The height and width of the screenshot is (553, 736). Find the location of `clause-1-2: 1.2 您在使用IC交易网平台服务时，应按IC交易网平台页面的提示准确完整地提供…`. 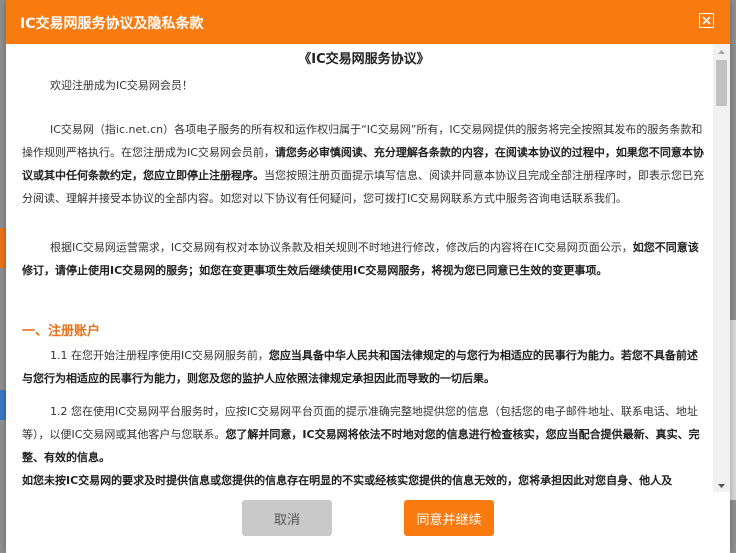

clause-1-2: 1.2 您在使用IC交易网平台服务时，应按IC交易网平台页面的提示准确完整地提供… is located at coordinates (364, 434).